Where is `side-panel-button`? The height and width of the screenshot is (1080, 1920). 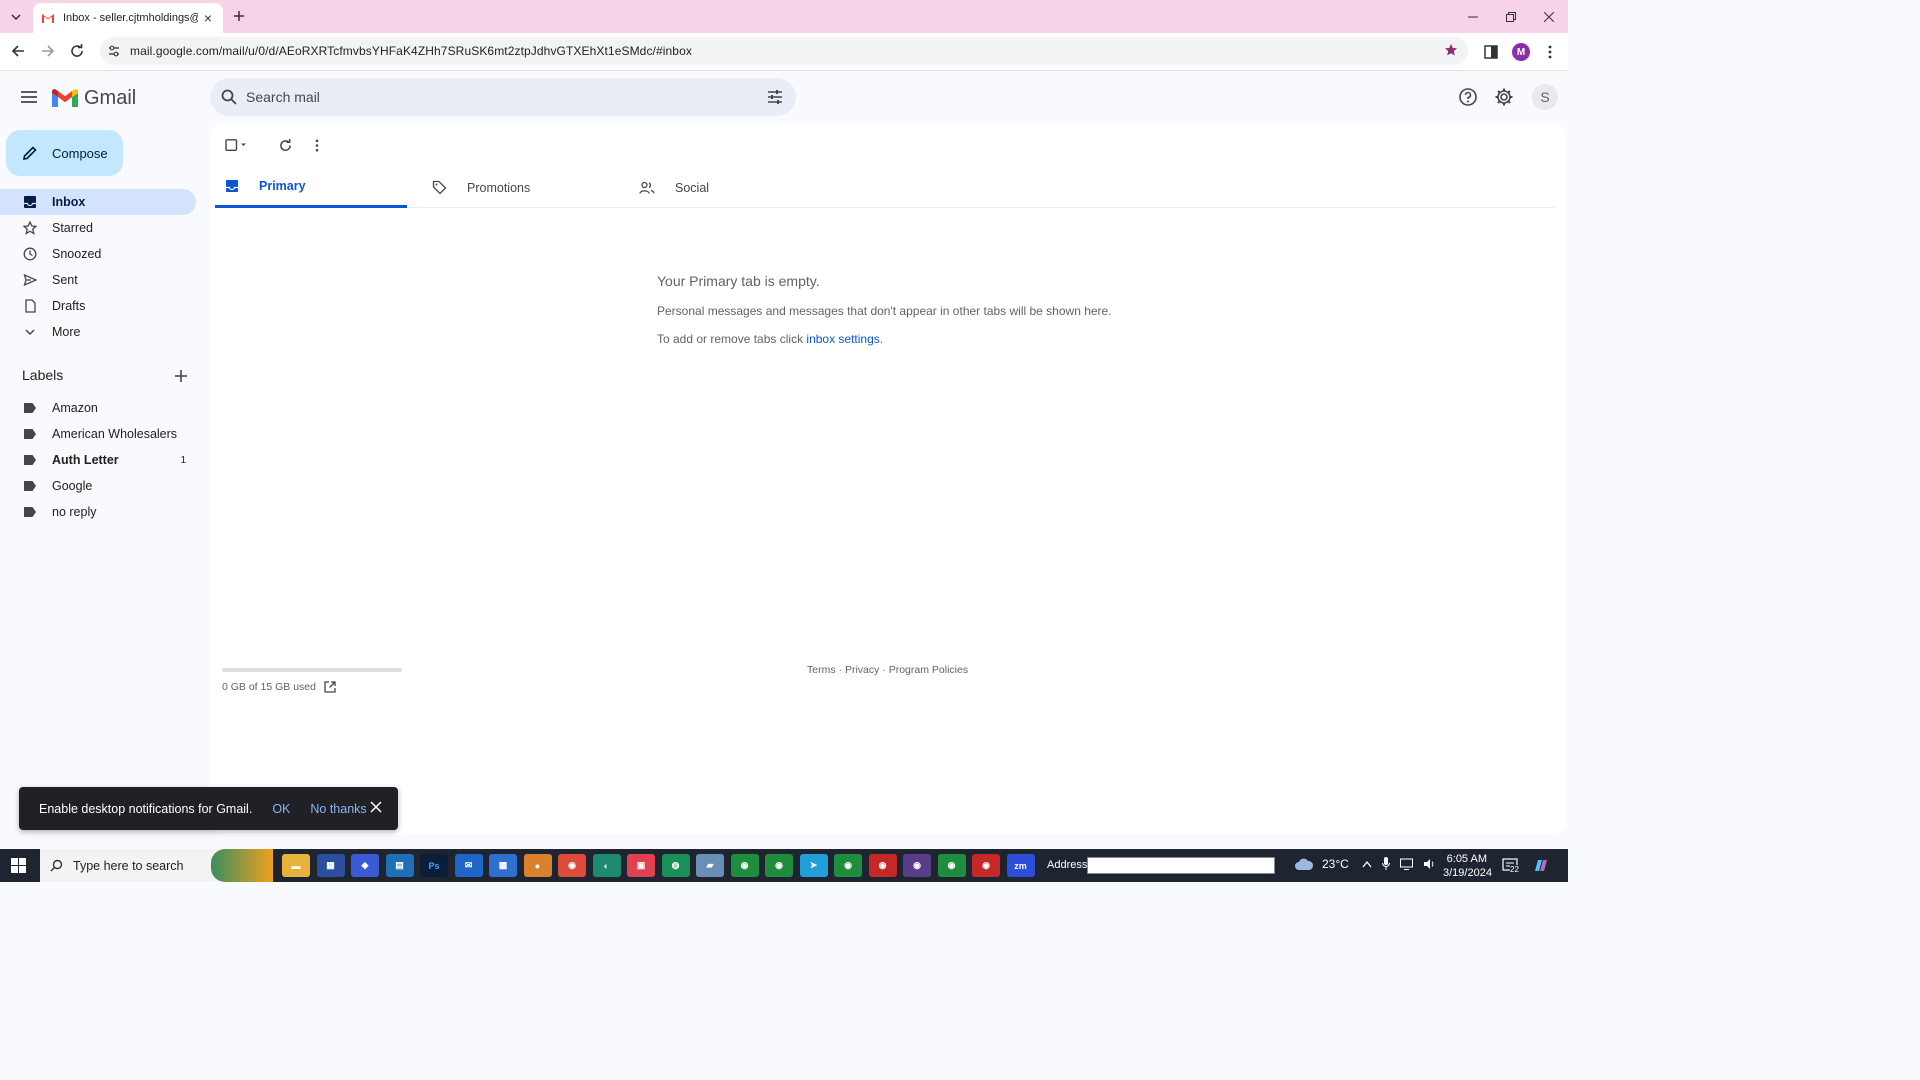
side-panel-button is located at coordinates (1491, 52).